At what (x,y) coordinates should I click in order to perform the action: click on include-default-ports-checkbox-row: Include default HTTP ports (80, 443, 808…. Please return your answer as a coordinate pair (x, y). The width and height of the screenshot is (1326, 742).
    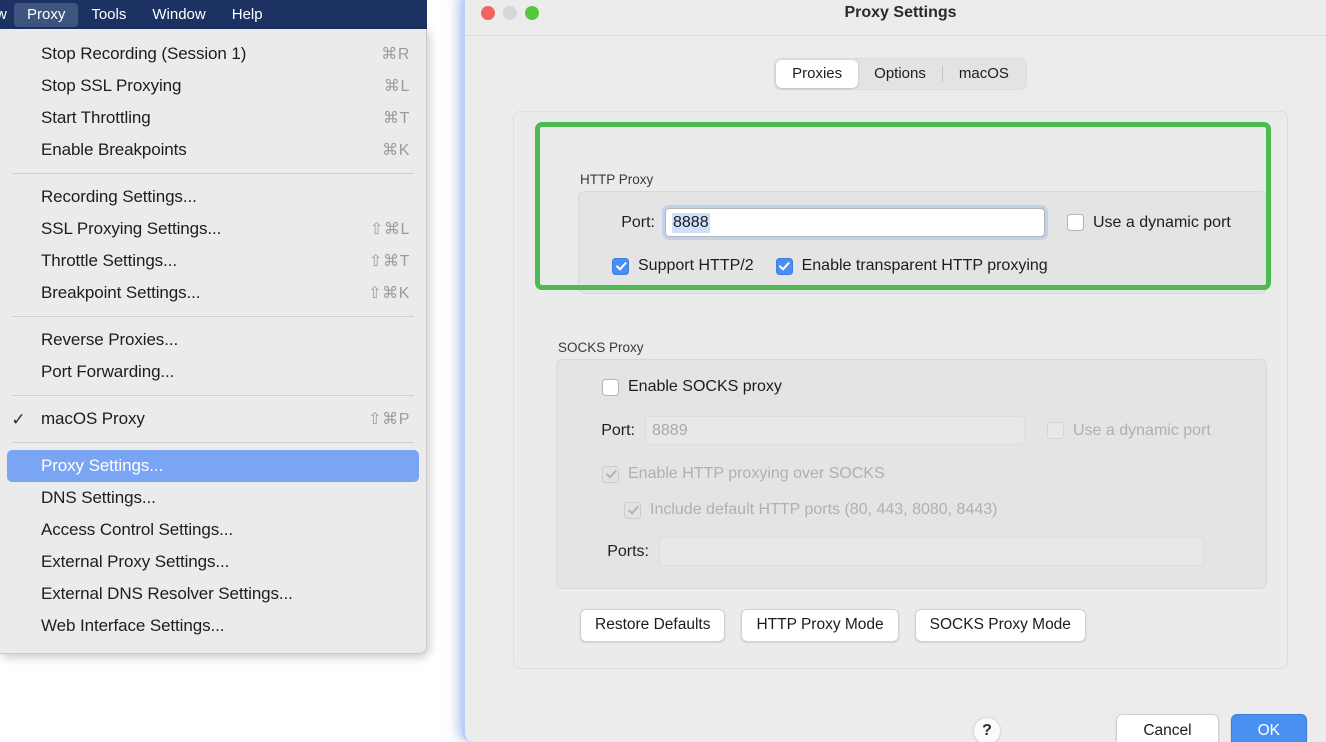
    Looking at the image, I should click on (911, 510).